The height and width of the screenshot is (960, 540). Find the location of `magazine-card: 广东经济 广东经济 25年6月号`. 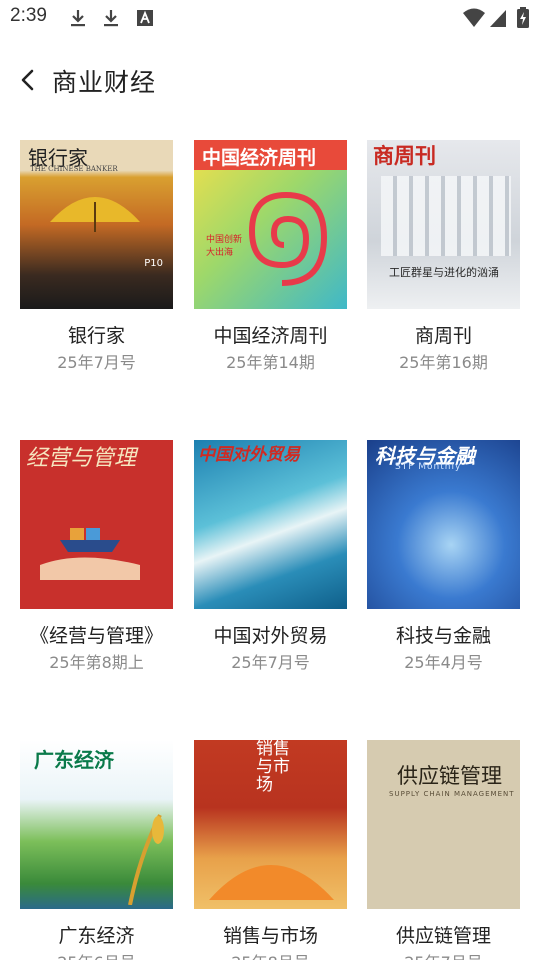

magazine-card: 广东经济 广东经济 25年6月号 is located at coordinates (96, 850).